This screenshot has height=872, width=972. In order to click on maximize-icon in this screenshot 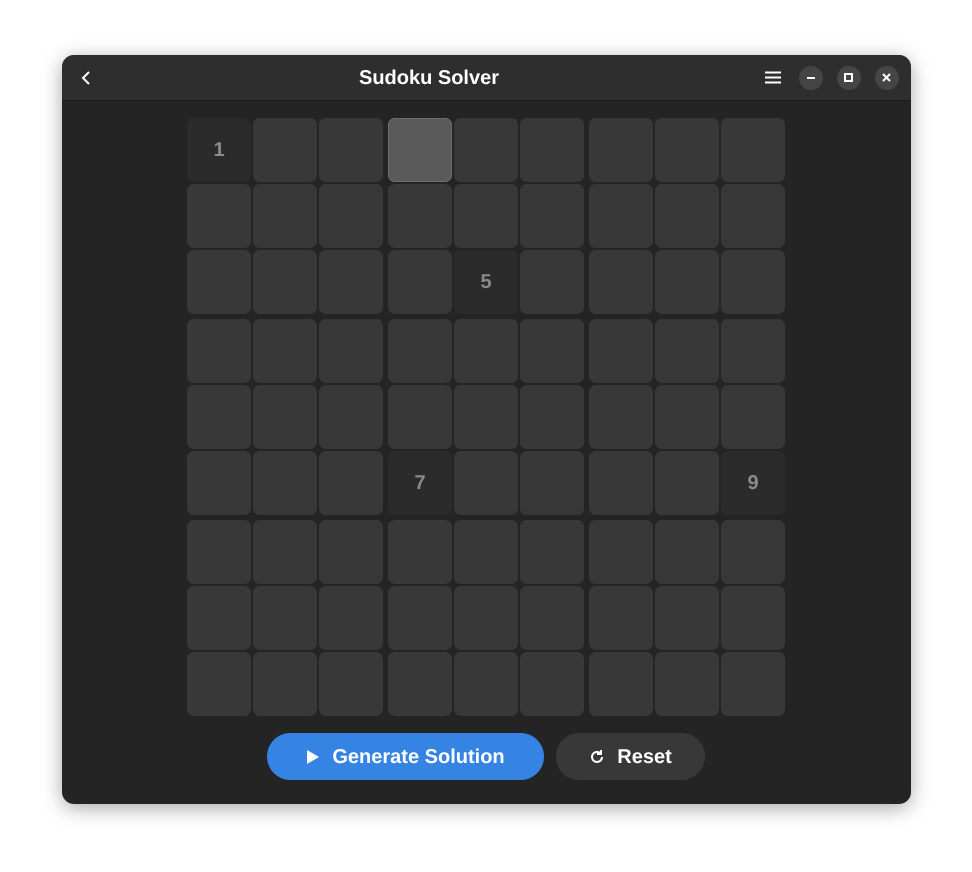, I will do `click(848, 77)`.